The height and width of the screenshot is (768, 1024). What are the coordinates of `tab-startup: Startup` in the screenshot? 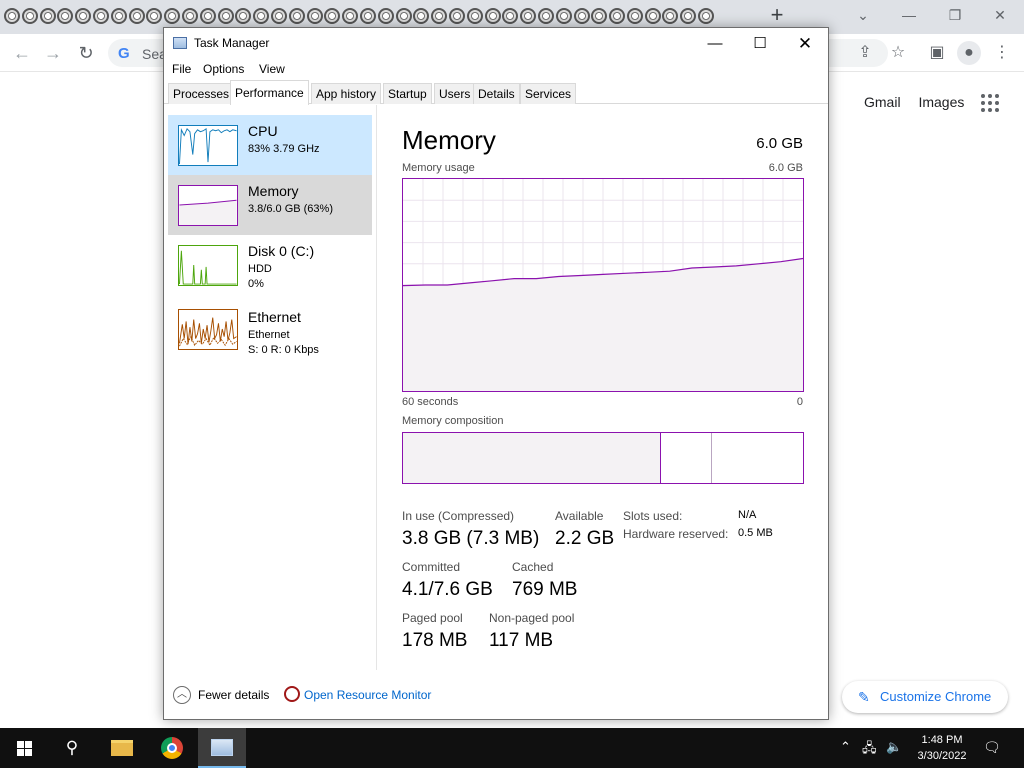 It's located at (407, 93).